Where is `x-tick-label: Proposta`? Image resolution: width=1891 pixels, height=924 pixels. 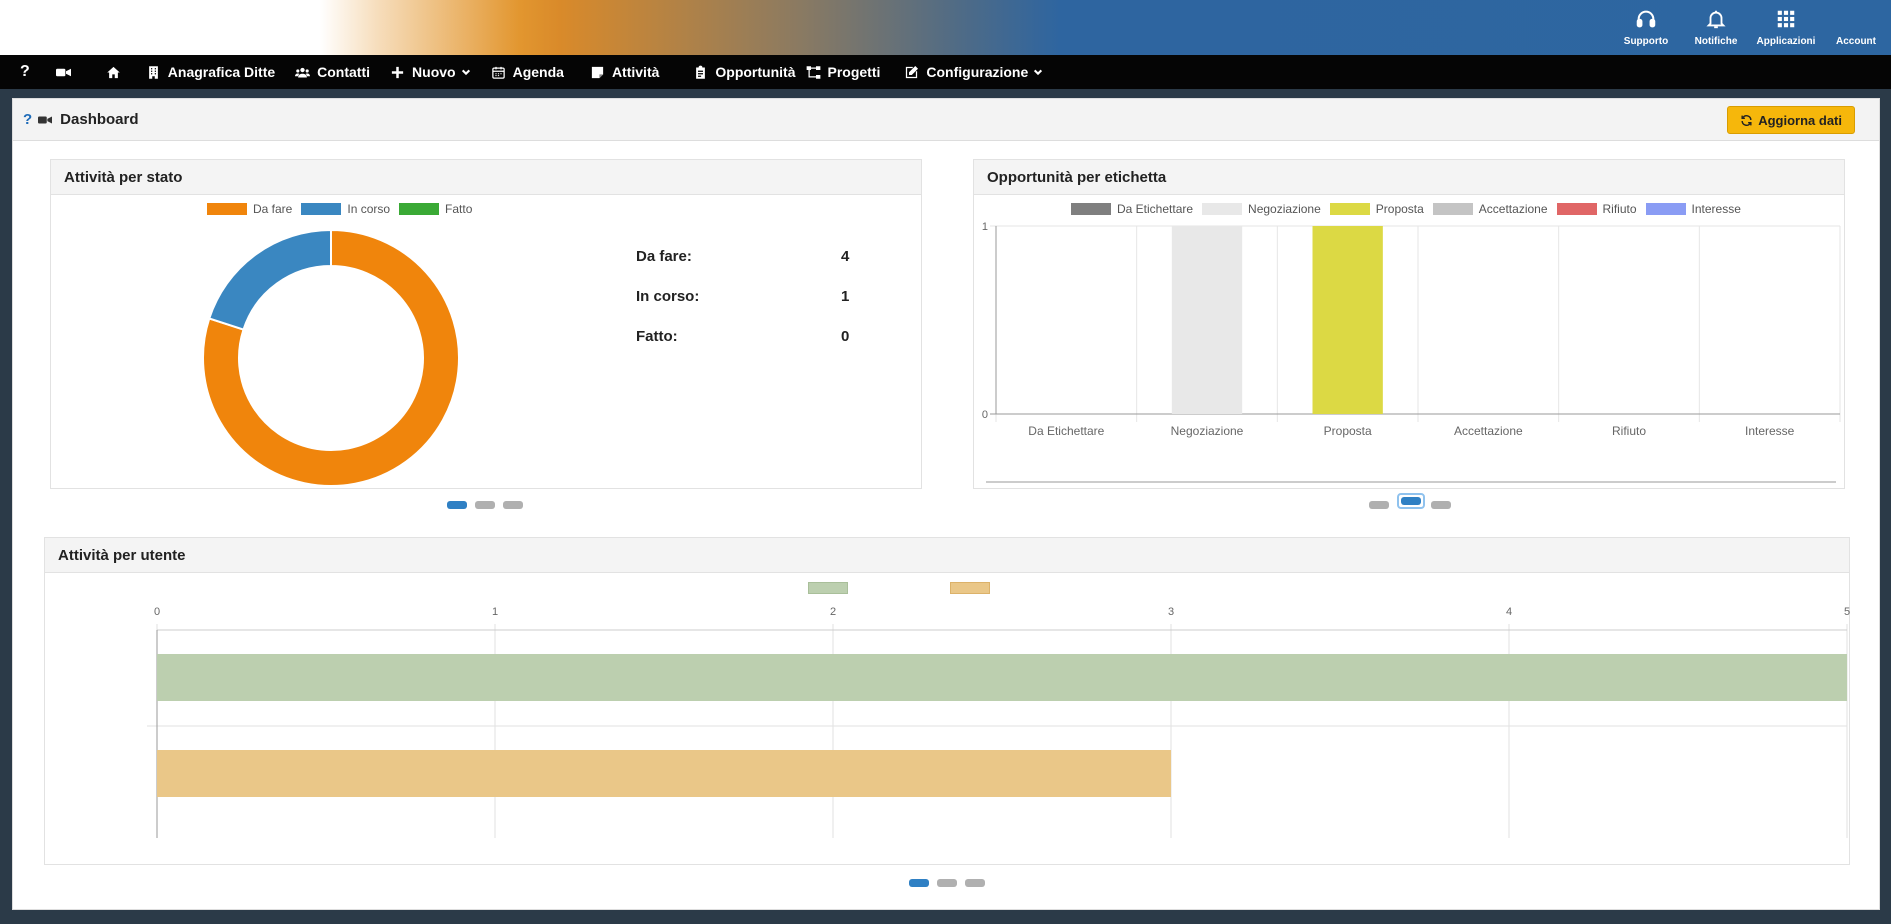 x-tick-label: Proposta is located at coordinates (1348, 431).